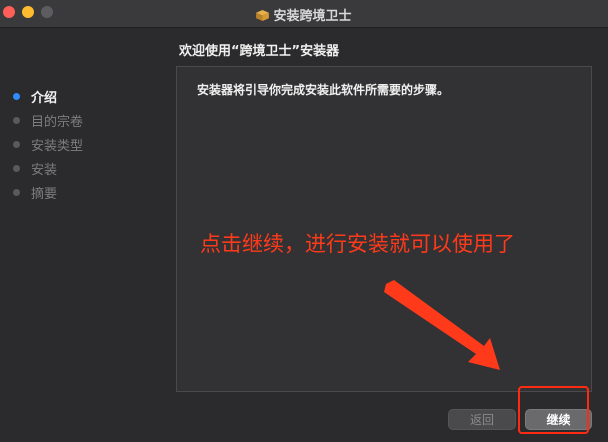  I want to click on package-icon, so click(263, 15).